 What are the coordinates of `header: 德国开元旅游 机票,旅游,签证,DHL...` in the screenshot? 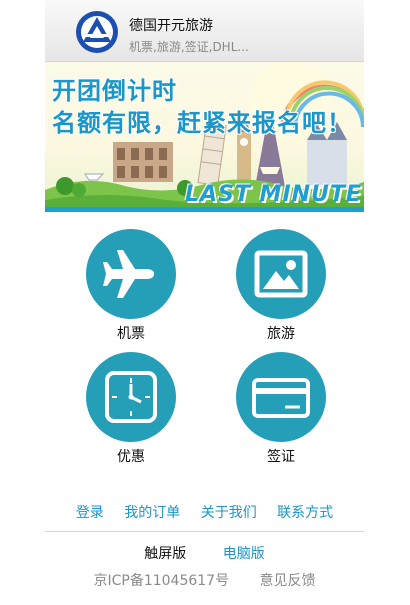 It's located at (204, 31).